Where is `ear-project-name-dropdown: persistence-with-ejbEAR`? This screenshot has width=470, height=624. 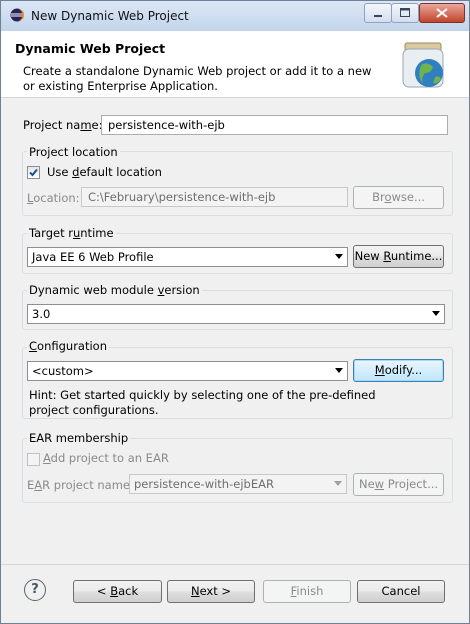
ear-project-name-dropdown: persistence-with-ejbEAR is located at coordinates (238, 484).